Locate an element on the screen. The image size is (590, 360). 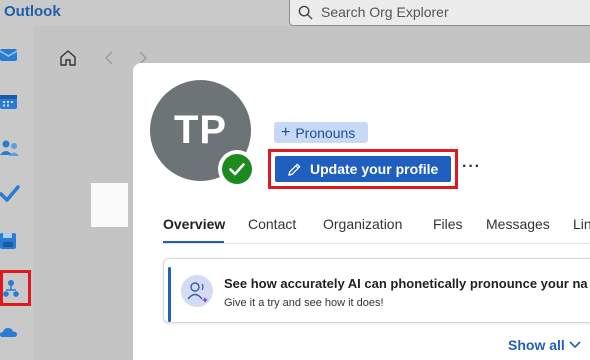
update-profile-highlight: Update your profile is located at coordinates (363, 169).